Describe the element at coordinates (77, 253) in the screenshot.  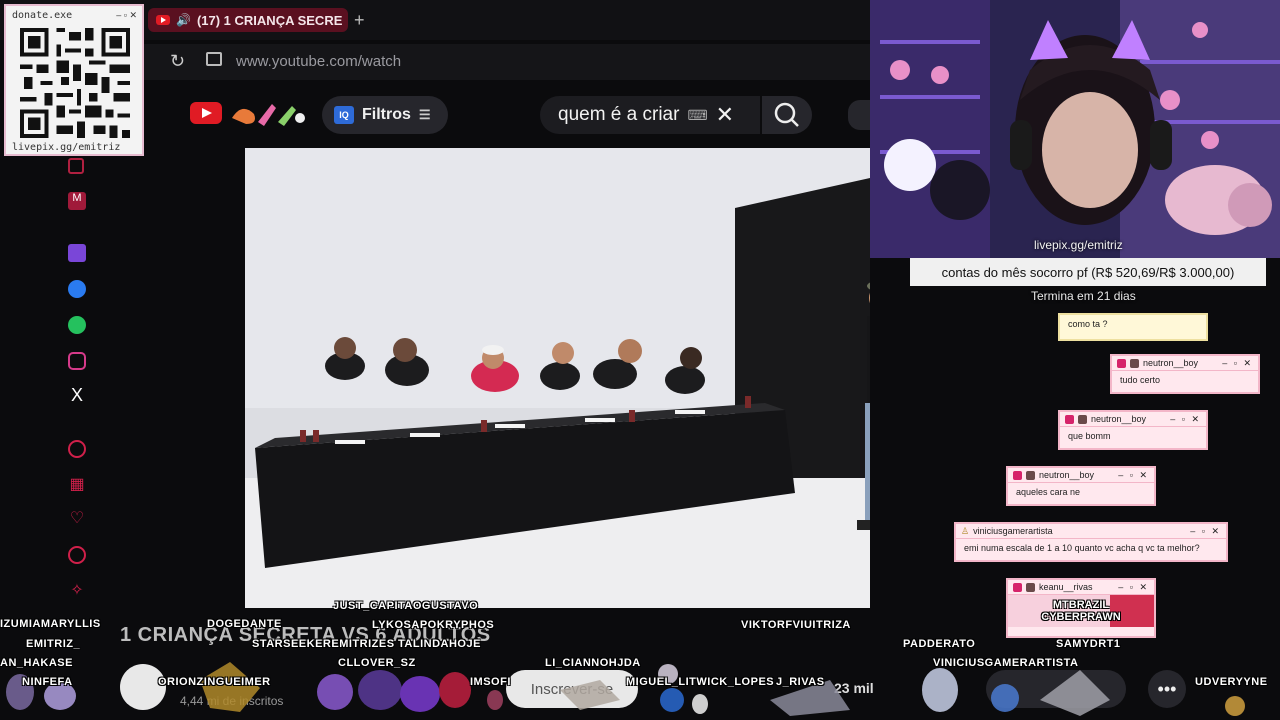
I see `twitch-icon` at that location.